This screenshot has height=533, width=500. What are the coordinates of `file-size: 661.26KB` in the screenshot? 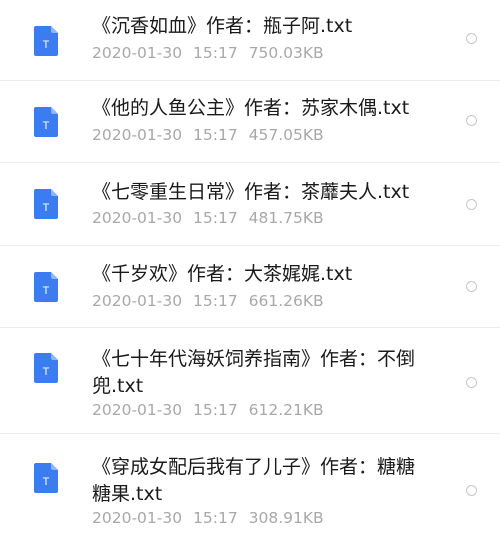 It's located at (286, 301).